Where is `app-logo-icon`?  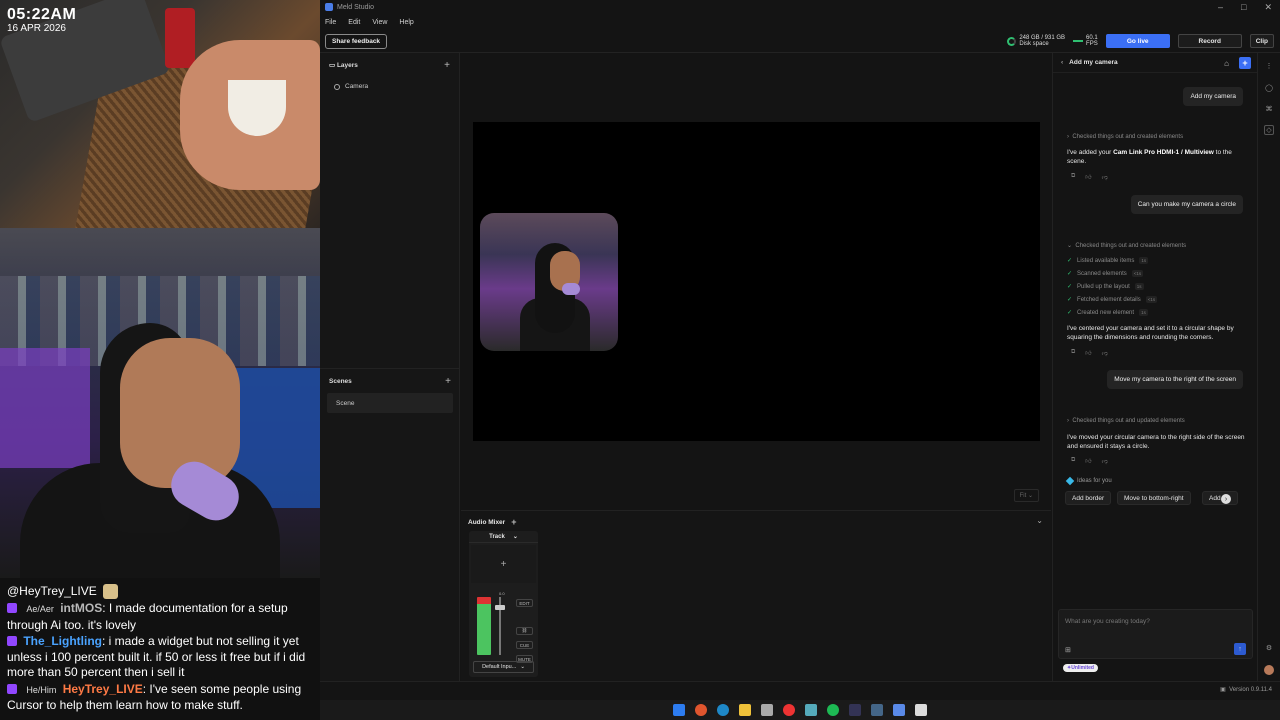 app-logo-icon is located at coordinates (329, 7).